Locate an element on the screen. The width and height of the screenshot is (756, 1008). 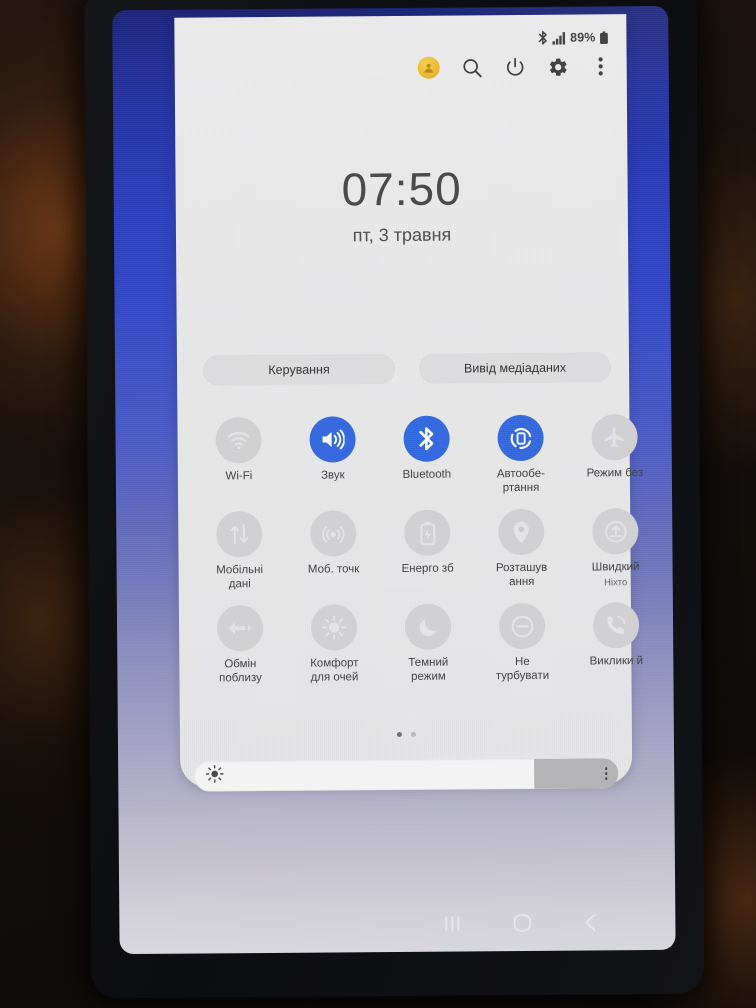
toggle-wifi: Wi-Fi is located at coordinates (238, 457).